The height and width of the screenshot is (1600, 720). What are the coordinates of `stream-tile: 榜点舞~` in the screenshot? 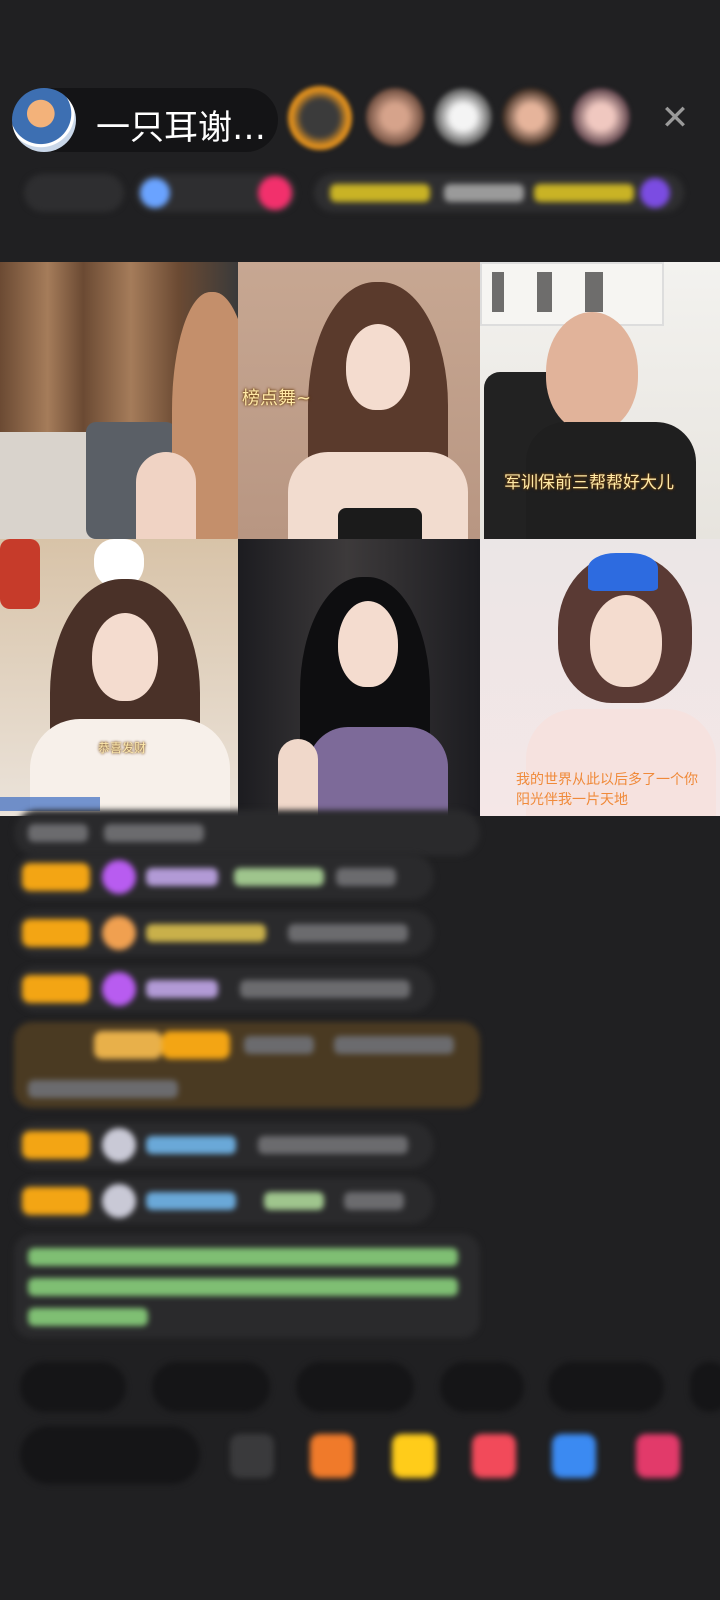 It's located at (359, 400).